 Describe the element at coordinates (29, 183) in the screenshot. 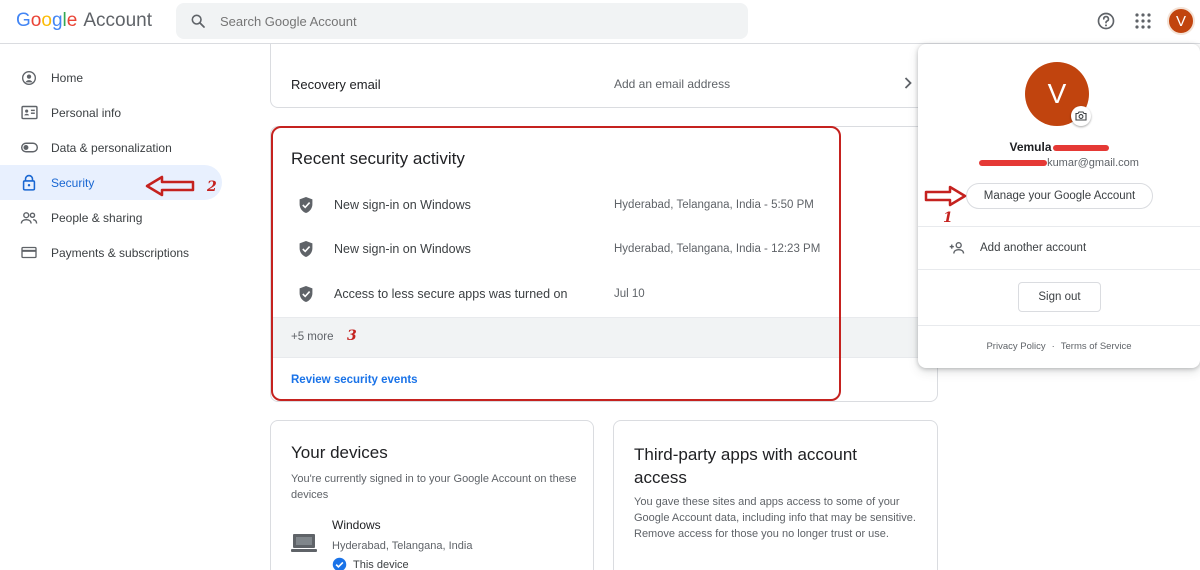

I see `lock-icon` at that location.